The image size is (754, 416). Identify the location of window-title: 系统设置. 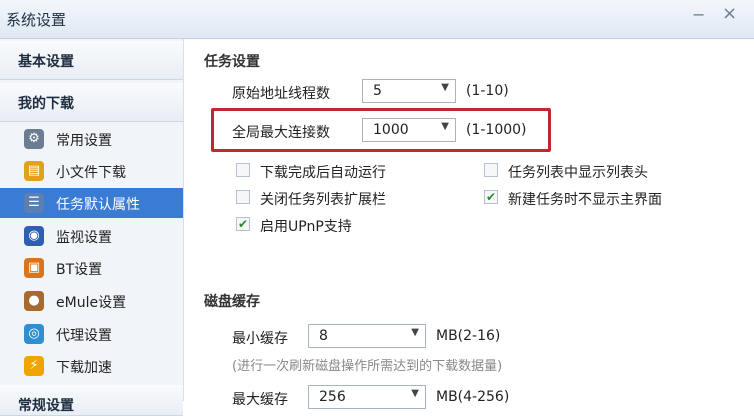
(36, 20).